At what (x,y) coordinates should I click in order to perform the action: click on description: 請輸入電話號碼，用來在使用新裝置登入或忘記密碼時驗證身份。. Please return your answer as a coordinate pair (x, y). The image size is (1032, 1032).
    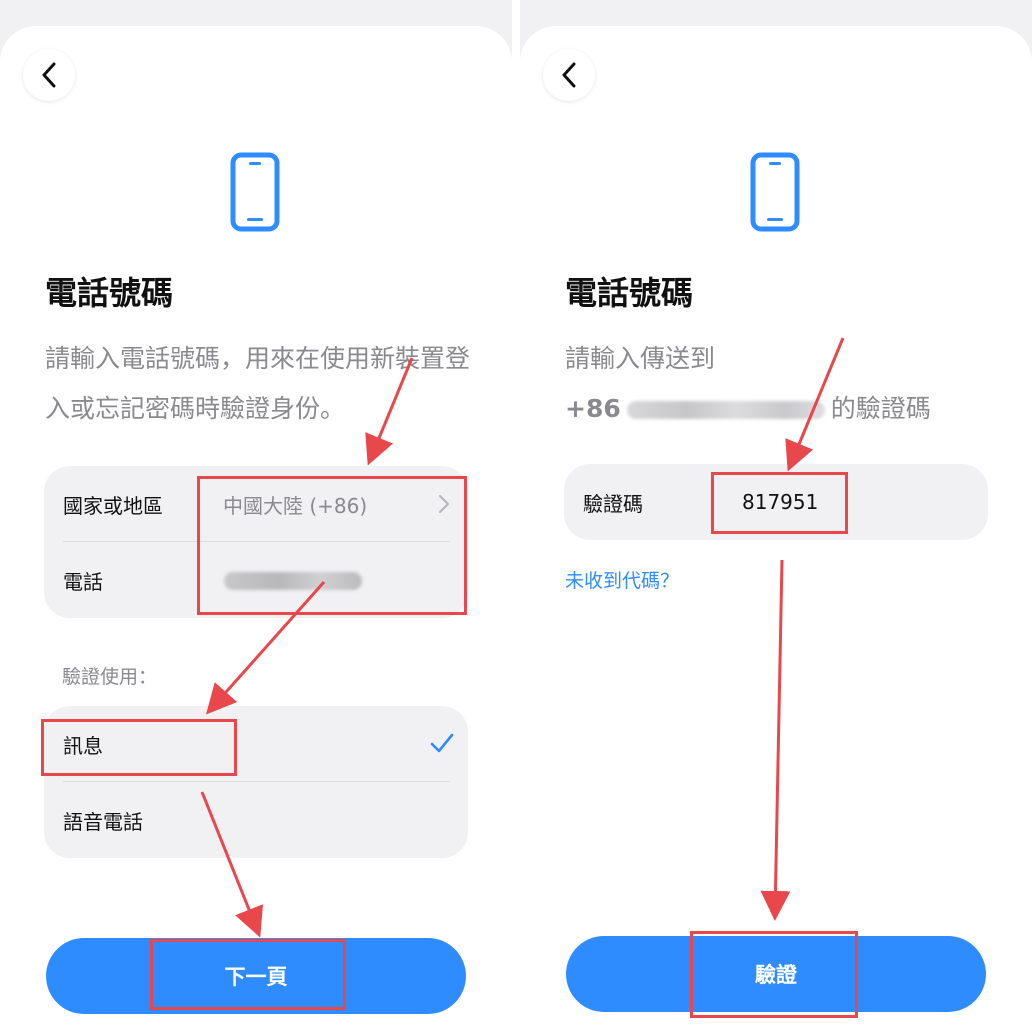
    Looking at the image, I should click on (258, 383).